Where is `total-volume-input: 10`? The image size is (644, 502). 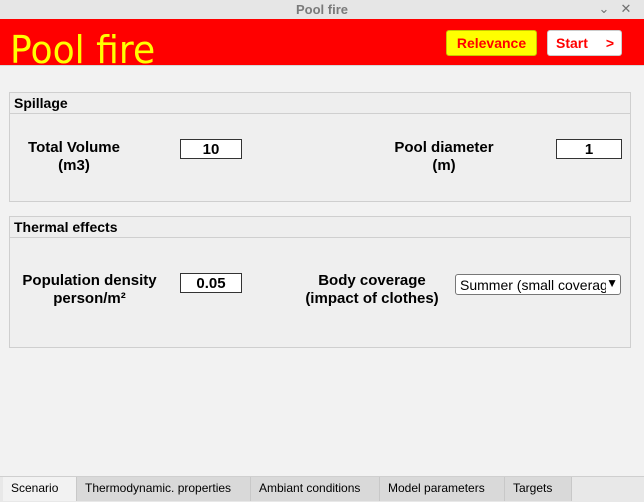 total-volume-input: 10 is located at coordinates (211, 149).